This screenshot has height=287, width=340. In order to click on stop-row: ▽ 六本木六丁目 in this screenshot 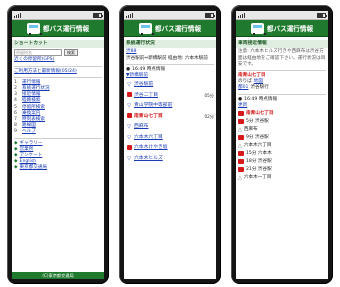, I will do `click(170, 138)`.